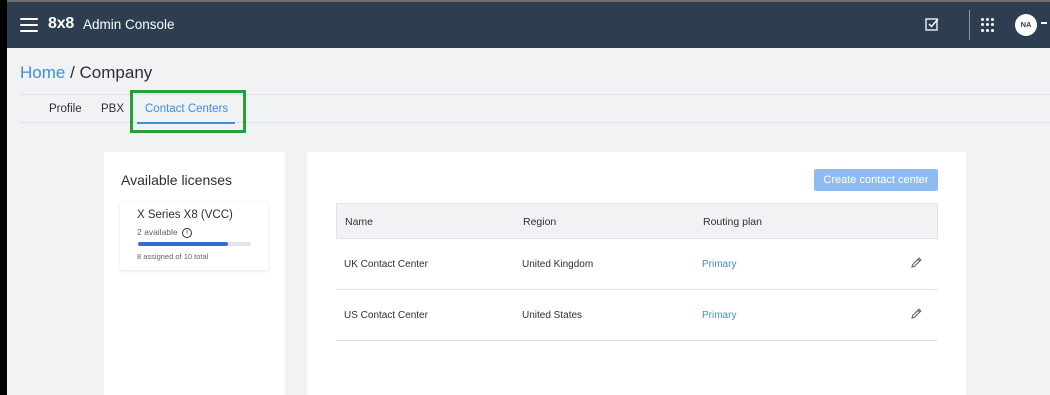  What do you see at coordinates (552, 315) in the screenshot?
I see `row-region: United States` at bounding box center [552, 315].